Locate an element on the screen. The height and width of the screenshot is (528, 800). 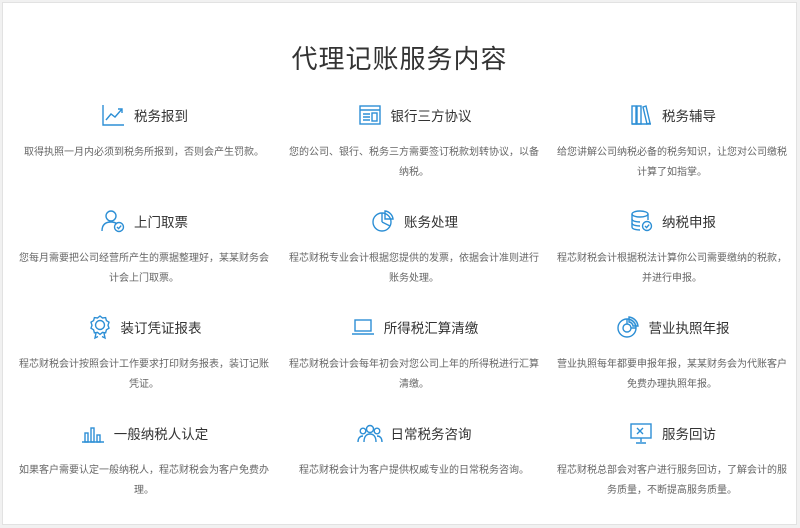
bar-chart-icon is located at coordinates (93, 433).